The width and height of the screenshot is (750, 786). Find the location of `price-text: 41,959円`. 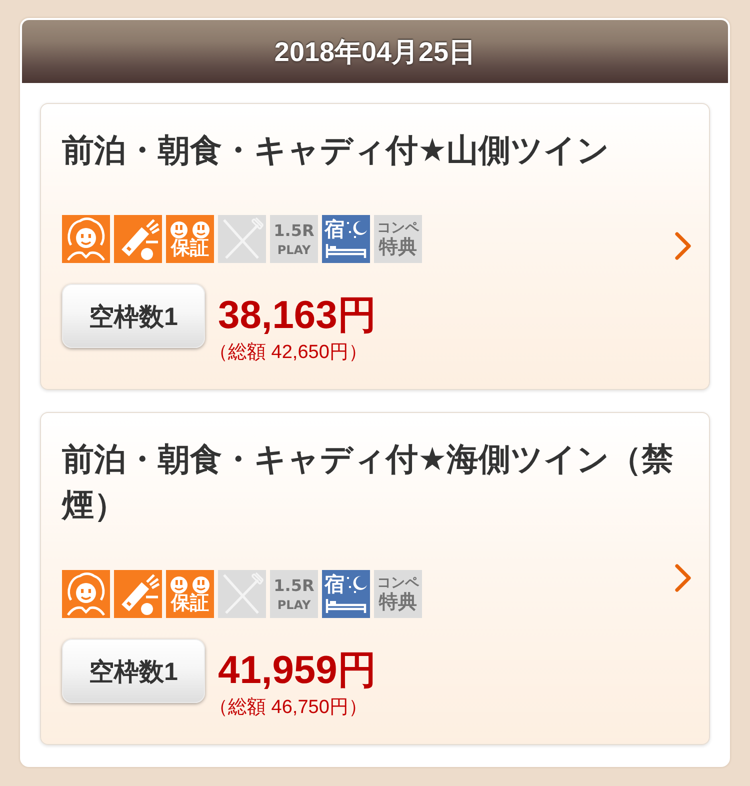

price-text: 41,959円 is located at coordinates (297, 671).